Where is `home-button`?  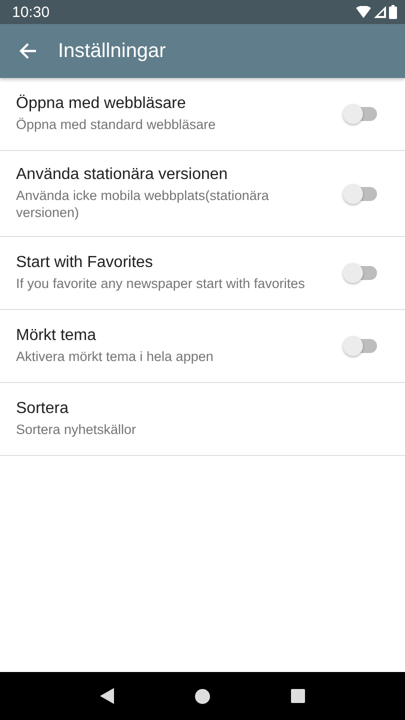
home-button is located at coordinates (202, 696).